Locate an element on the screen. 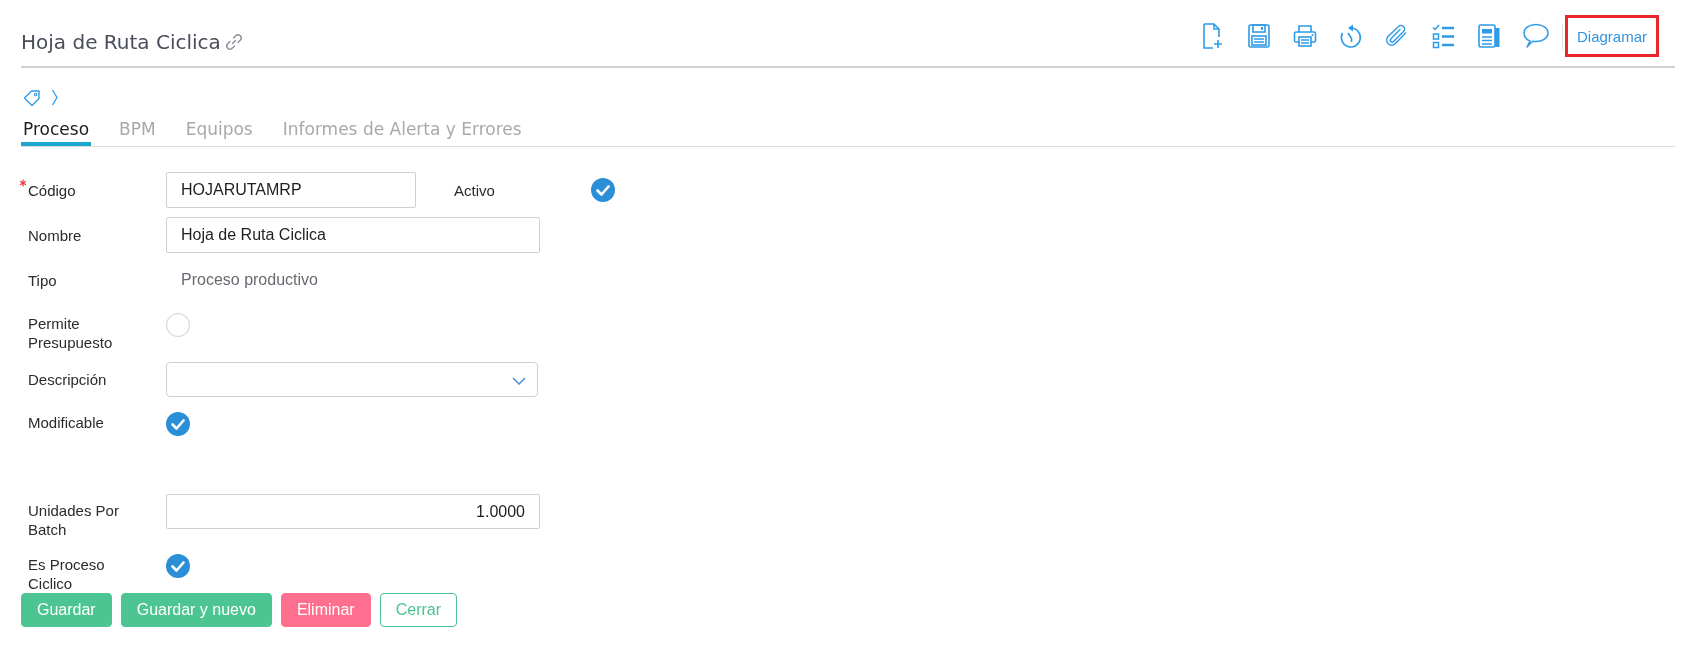 The width and height of the screenshot is (1684, 649). field-label: Permite Presupuesto is located at coordinates (71, 333).